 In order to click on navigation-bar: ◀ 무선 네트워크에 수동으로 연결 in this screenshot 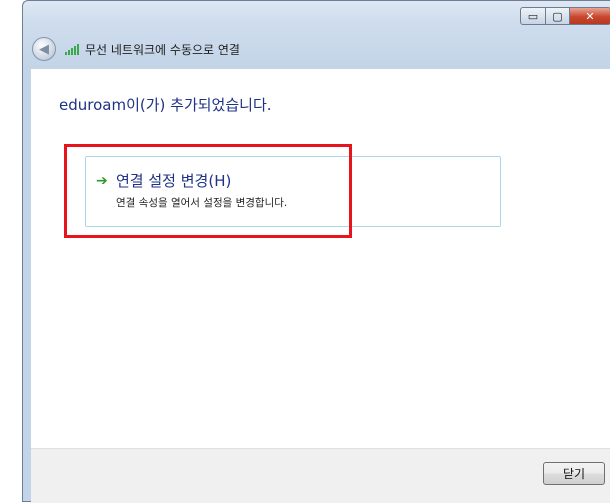, I will do `click(316, 50)`.